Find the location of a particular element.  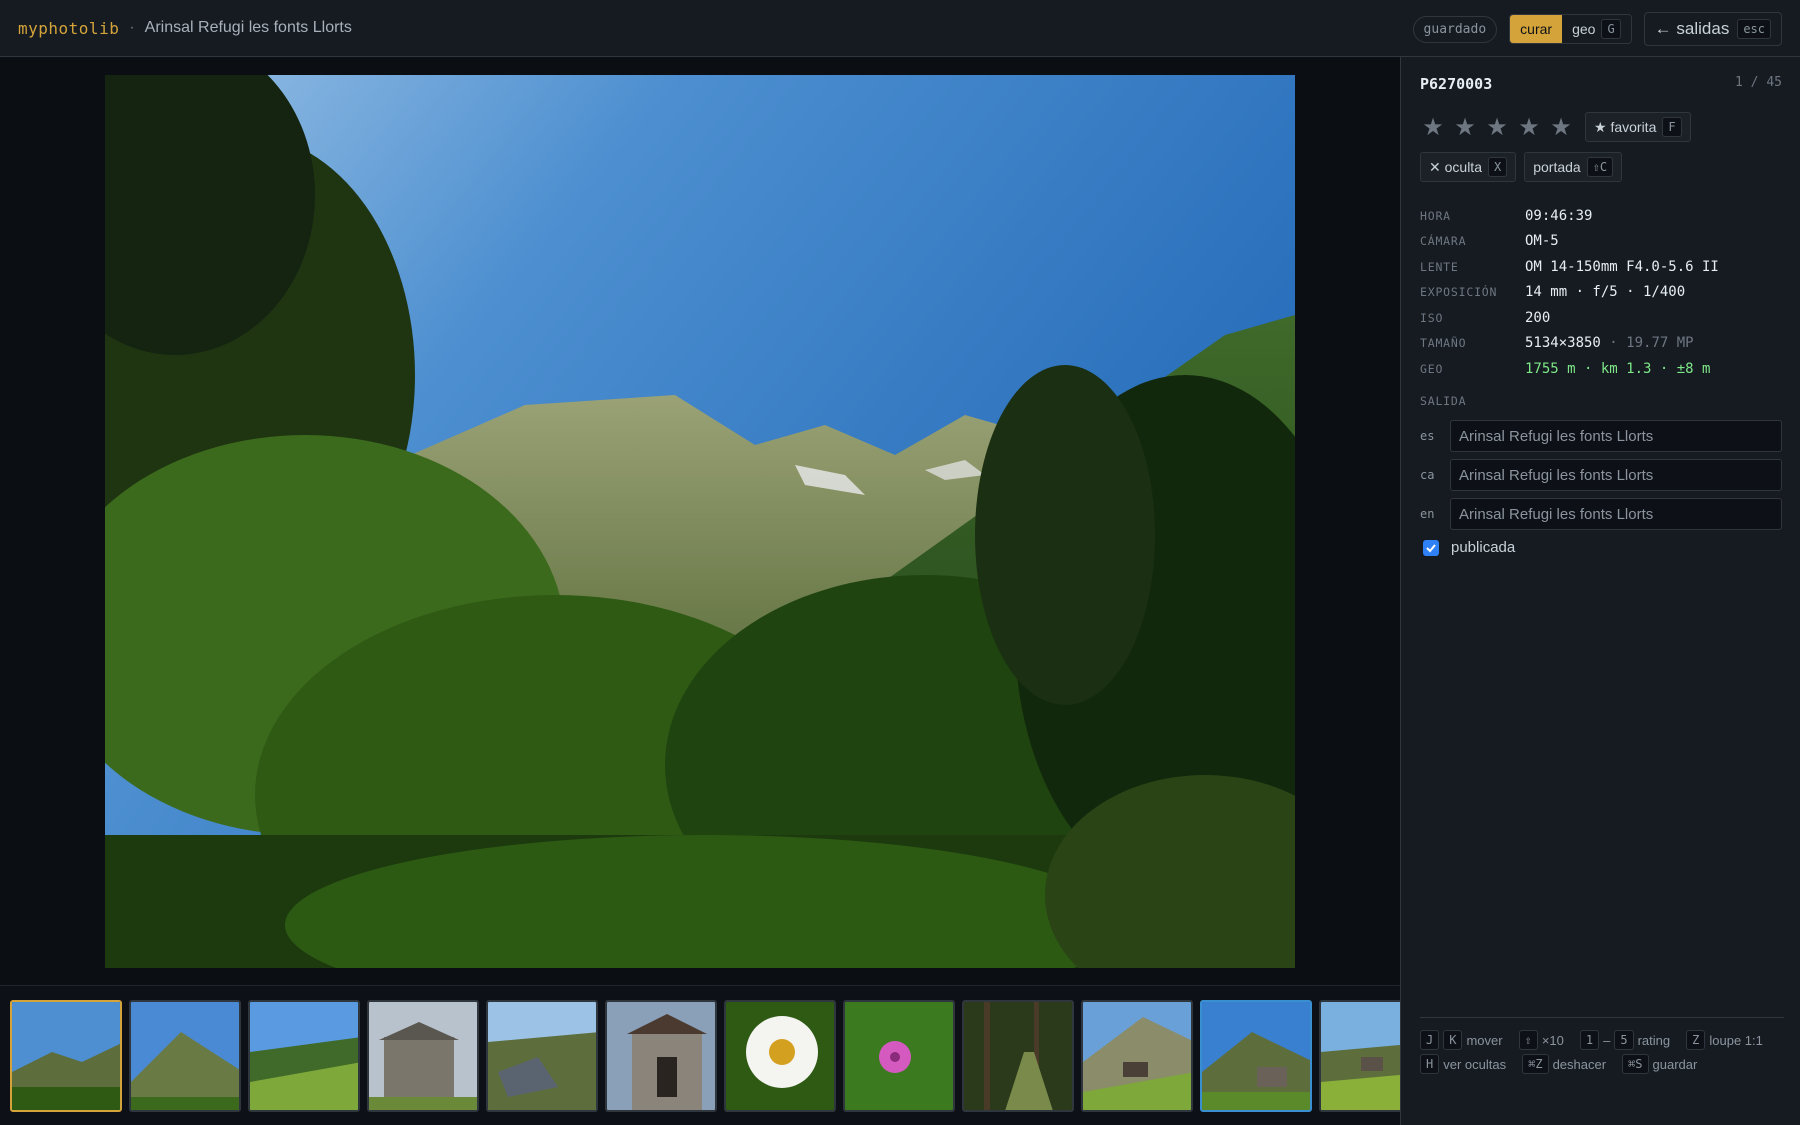

mode-toggle: curar geo G is located at coordinates (1570, 29).